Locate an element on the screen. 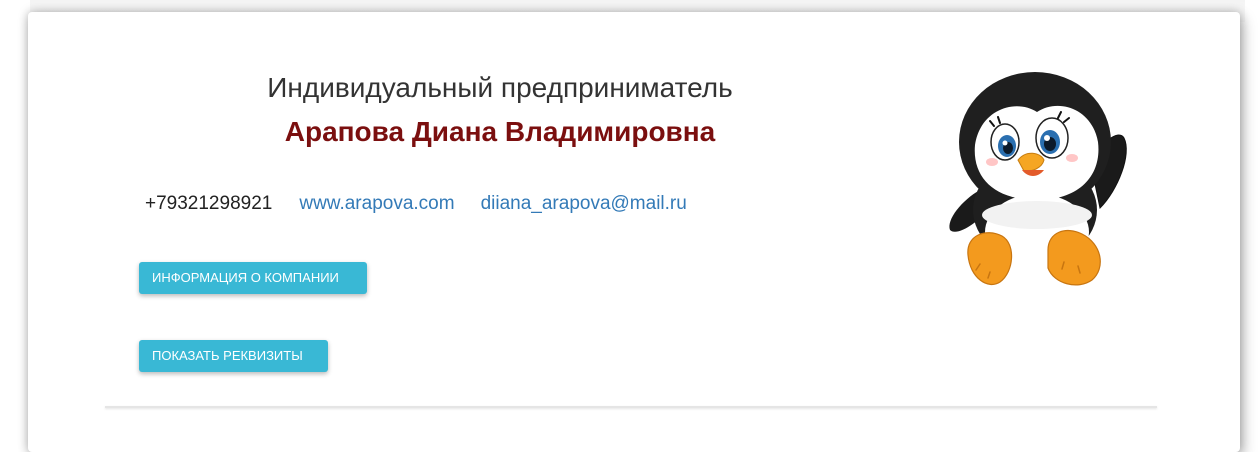 The image size is (1259, 452). owner-name-heading: Арапова Диана Владимировна is located at coordinates (500, 131).